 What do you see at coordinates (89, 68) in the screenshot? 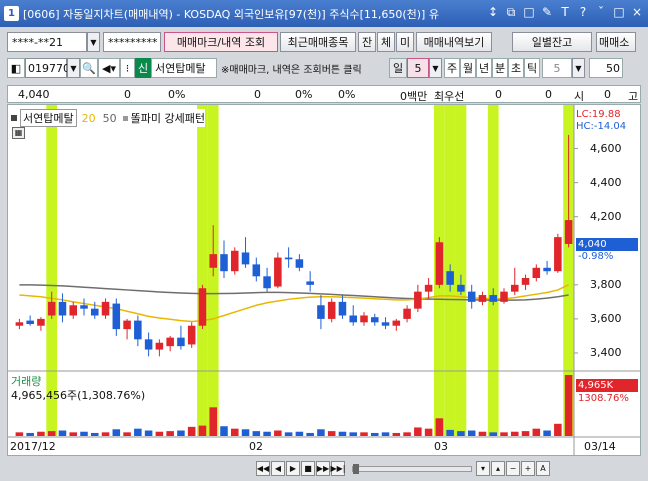
I see `search-icon: 🔍` at bounding box center [89, 68].